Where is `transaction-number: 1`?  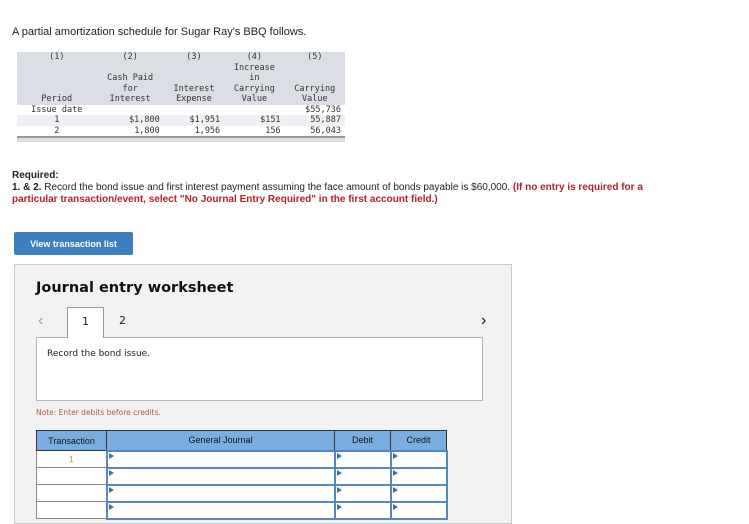
transaction-number: 1 is located at coordinates (71, 459).